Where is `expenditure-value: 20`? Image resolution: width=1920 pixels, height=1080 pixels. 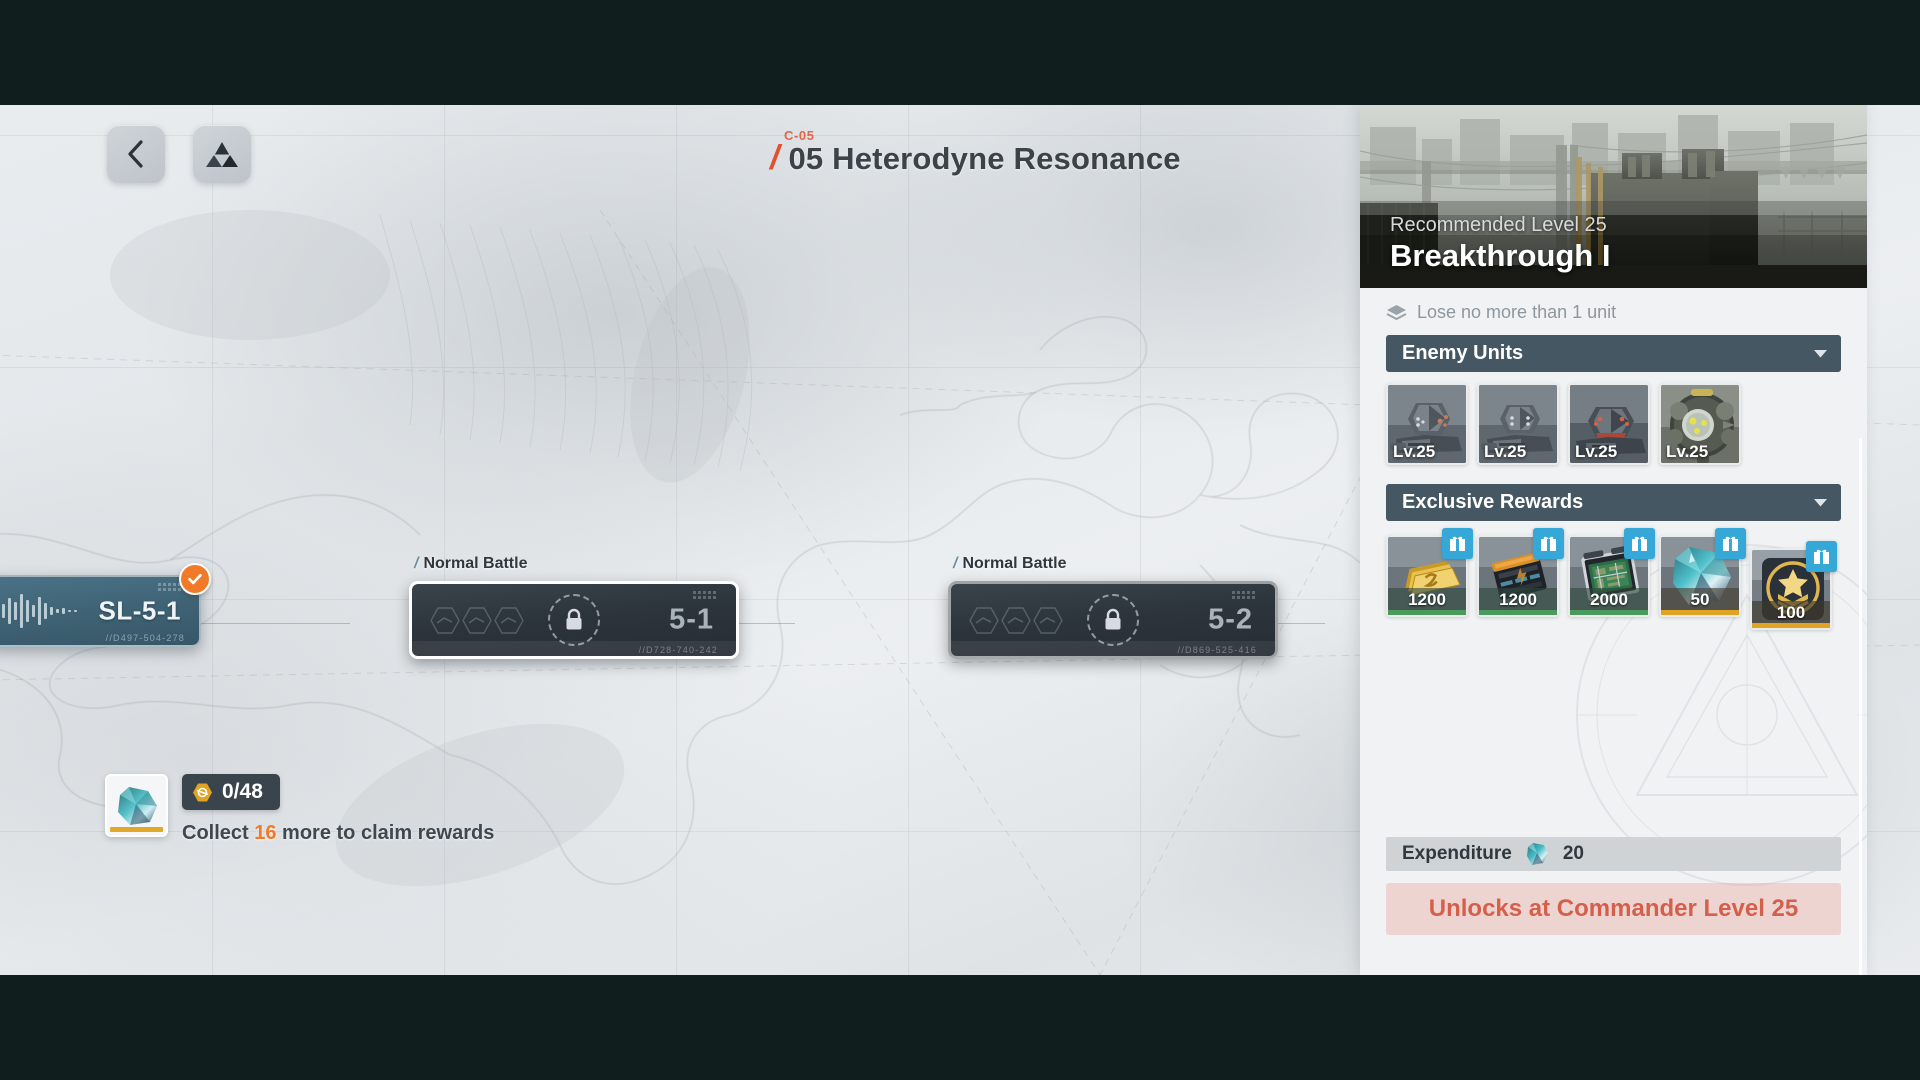
expenditure-value: 20 is located at coordinates (1573, 853).